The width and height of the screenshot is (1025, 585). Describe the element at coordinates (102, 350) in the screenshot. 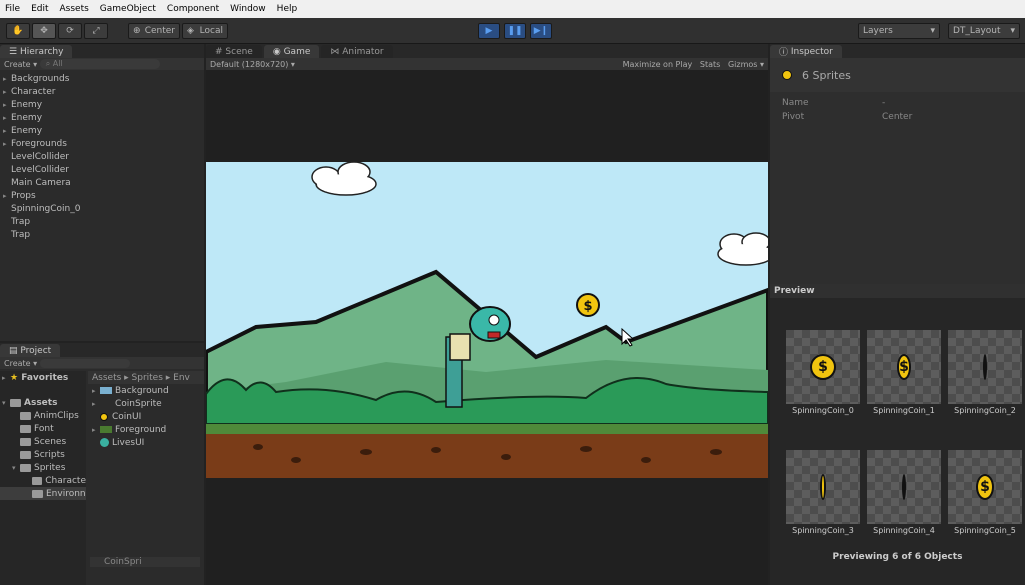

I see `project-tabbar: ▤ Project` at that location.